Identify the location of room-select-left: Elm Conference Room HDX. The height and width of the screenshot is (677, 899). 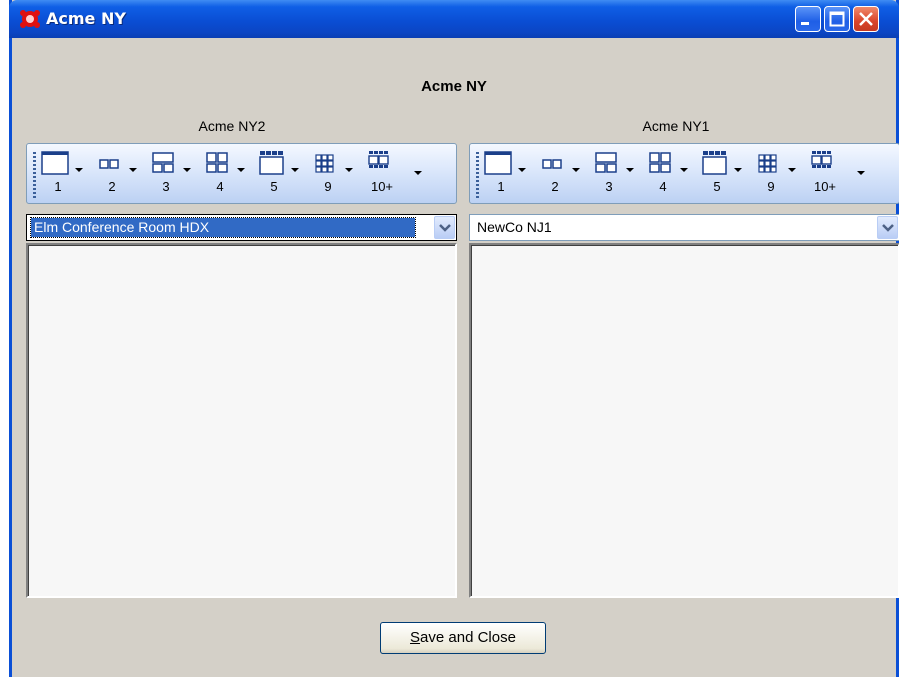
(241, 227).